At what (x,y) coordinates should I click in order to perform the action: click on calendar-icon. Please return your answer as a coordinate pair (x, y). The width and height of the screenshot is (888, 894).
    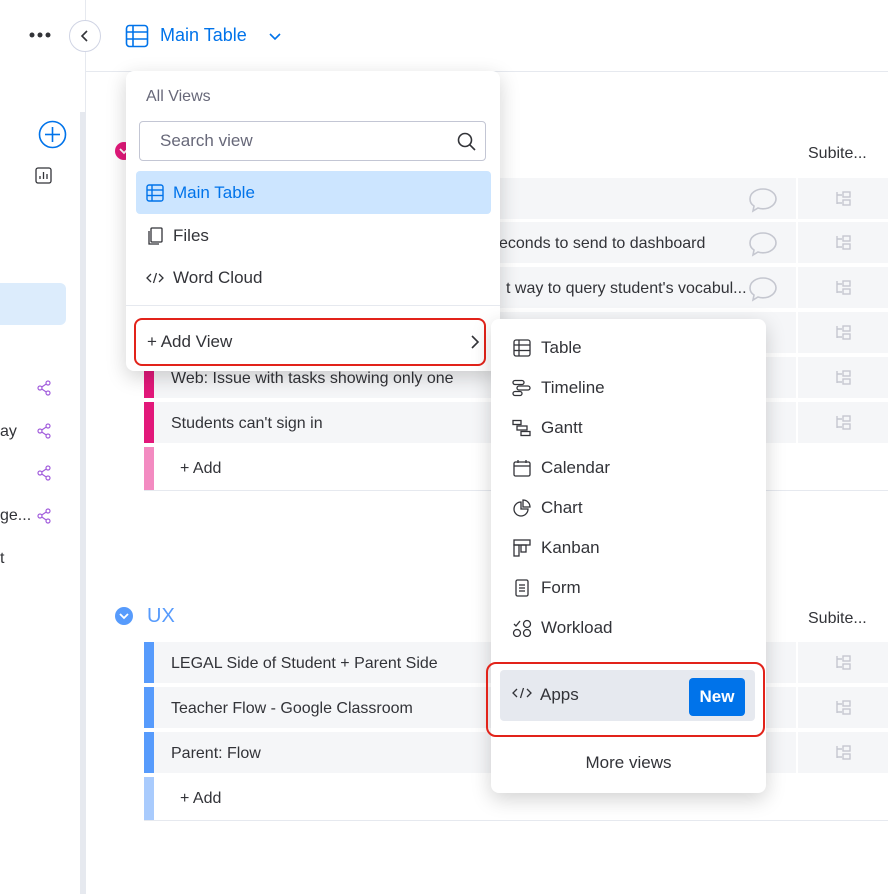
    Looking at the image, I should click on (522, 468).